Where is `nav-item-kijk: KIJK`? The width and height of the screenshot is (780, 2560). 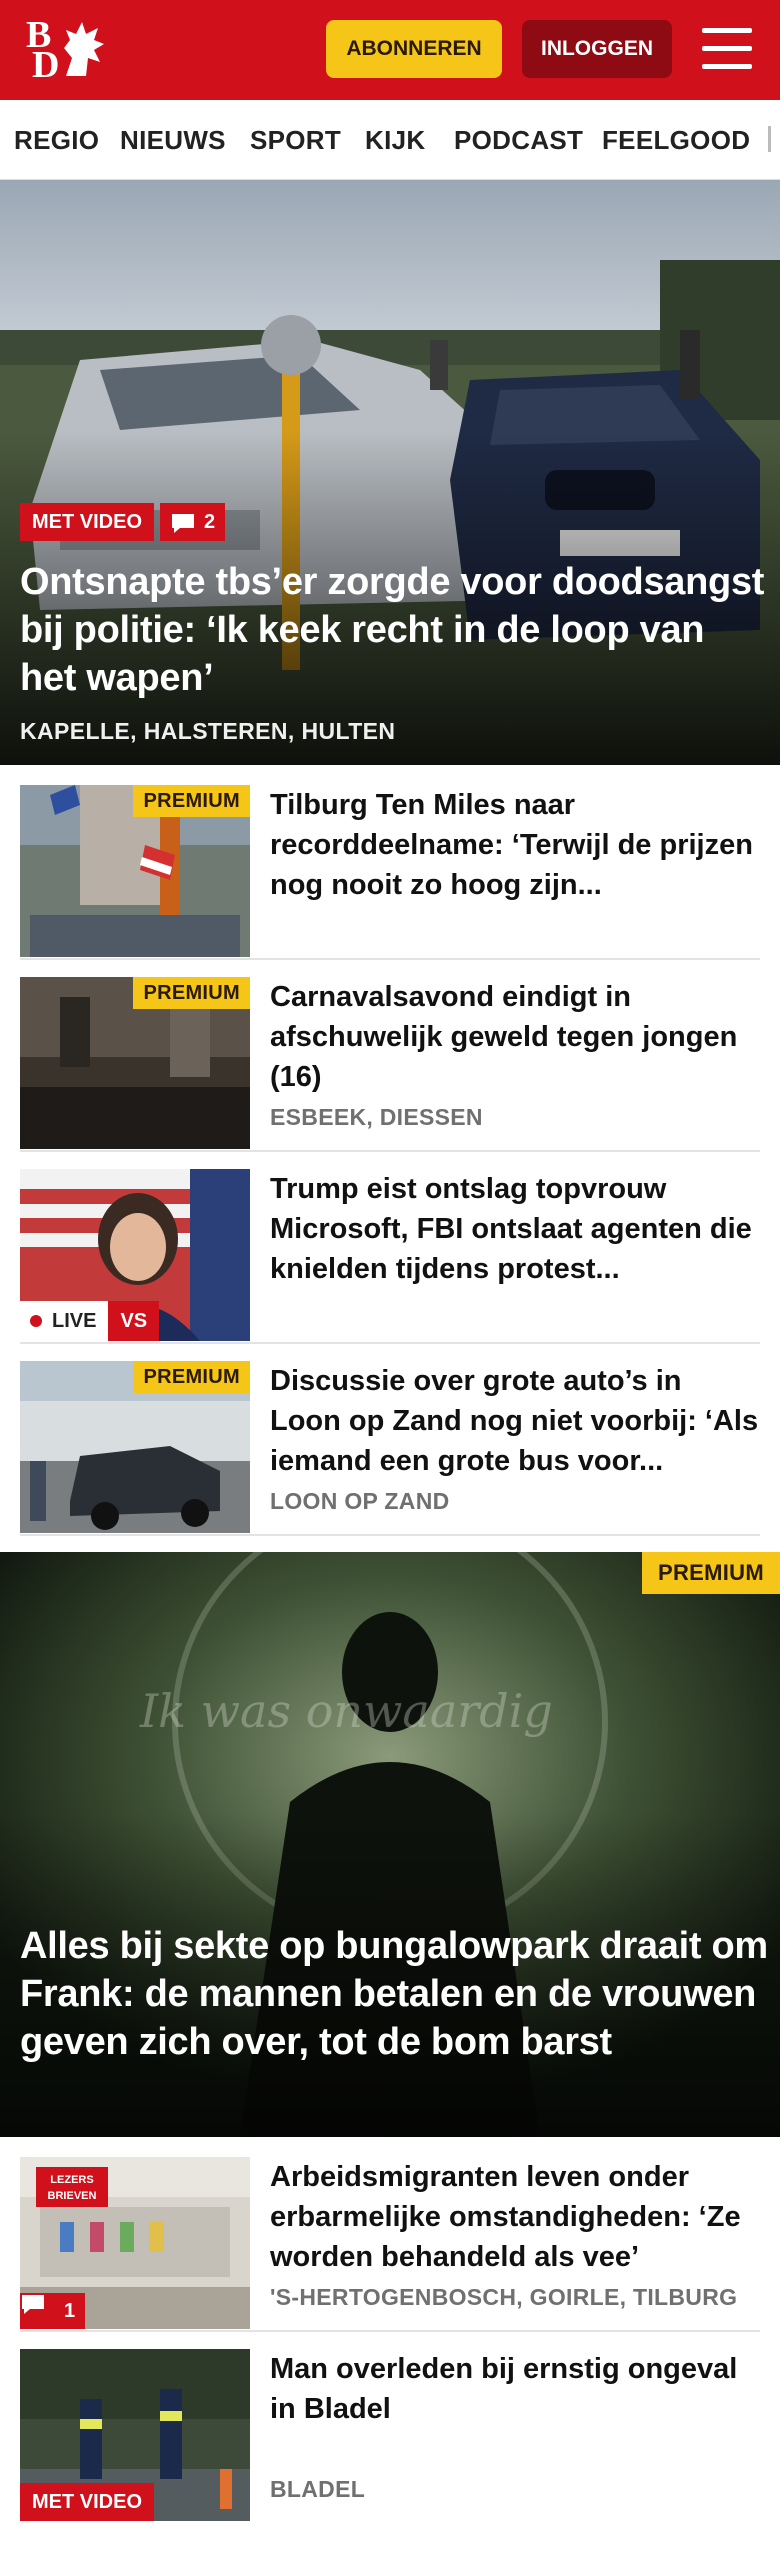 nav-item-kijk: KIJK is located at coordinates (395, 140).